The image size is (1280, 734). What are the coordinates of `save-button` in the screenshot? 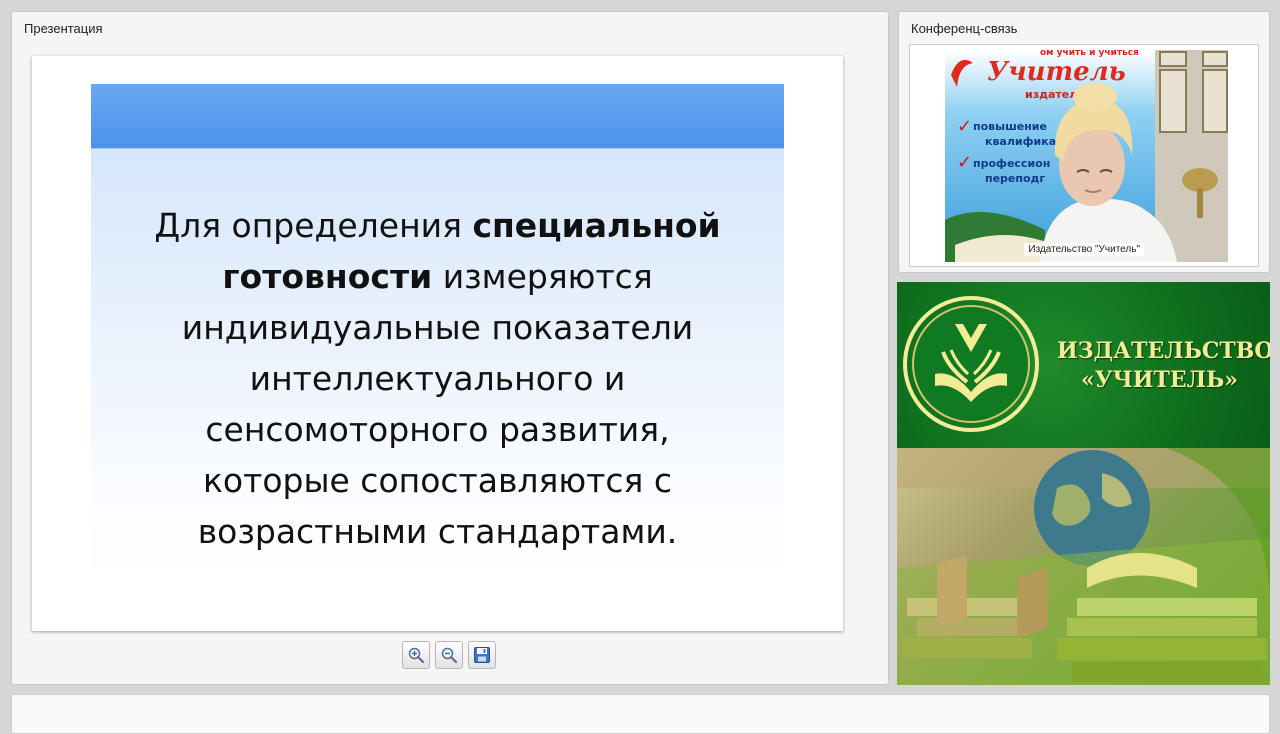 It's located at (482, 655).